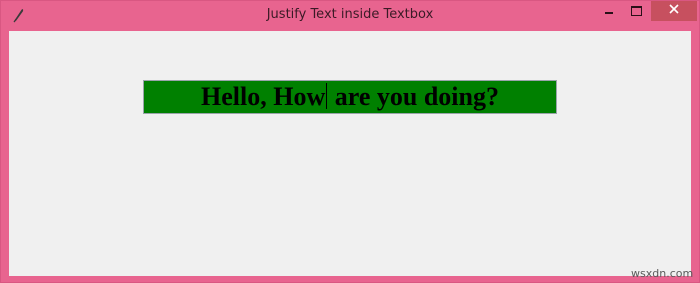  I want to click on maximize-icon, so click(636, 11).